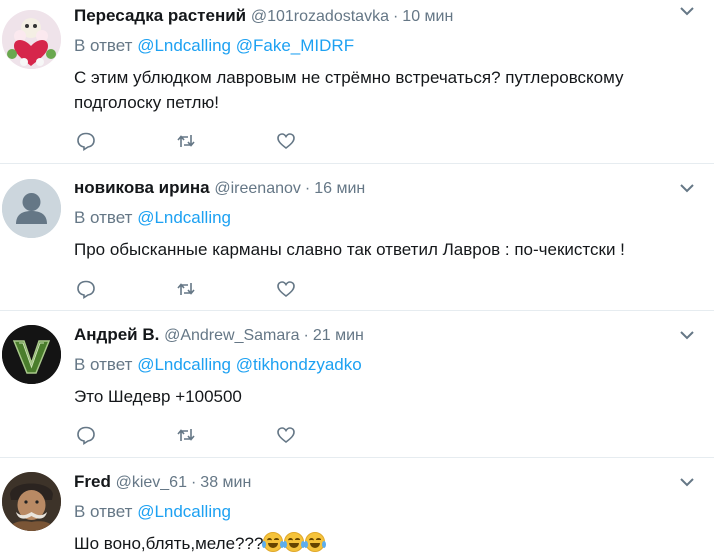 This screenshot has height=559, width=714. What do you see at coordinates (158, 396) in the screenshot?
I see `tweet-text-line: Это Шедевр +100500` at bounding box center [158, 396].